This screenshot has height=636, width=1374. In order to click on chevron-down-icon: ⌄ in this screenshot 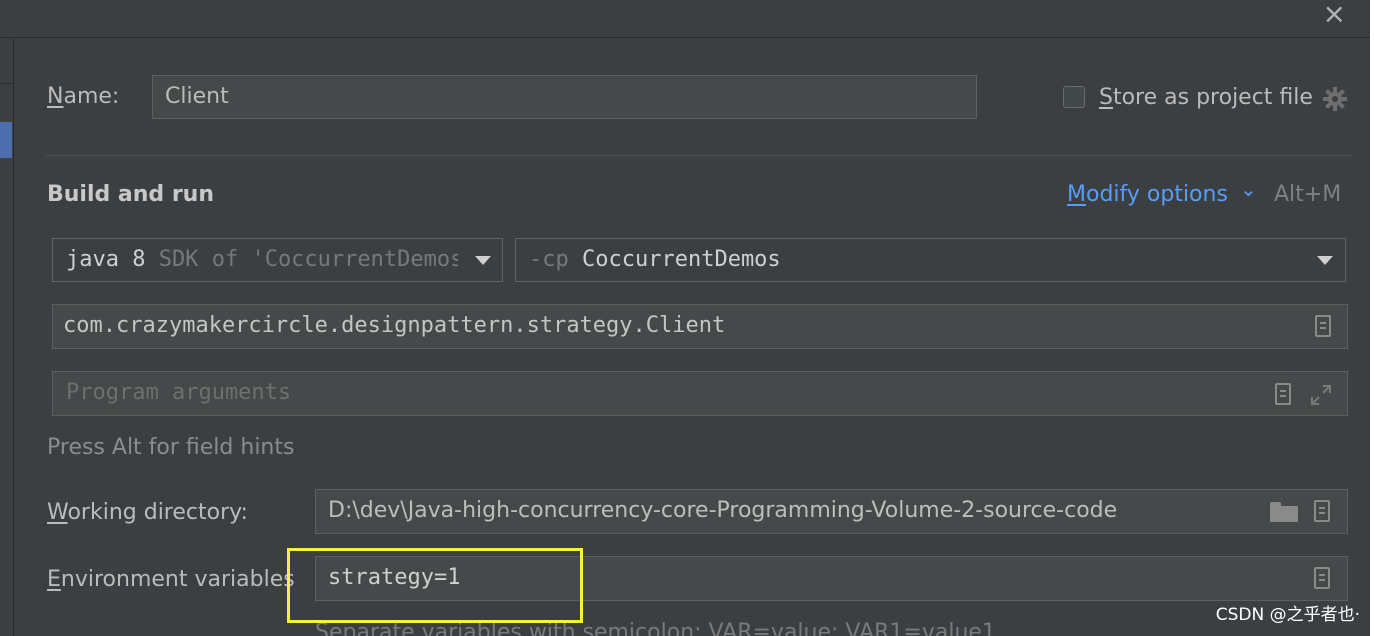, I will do `click(1248, 189)`.